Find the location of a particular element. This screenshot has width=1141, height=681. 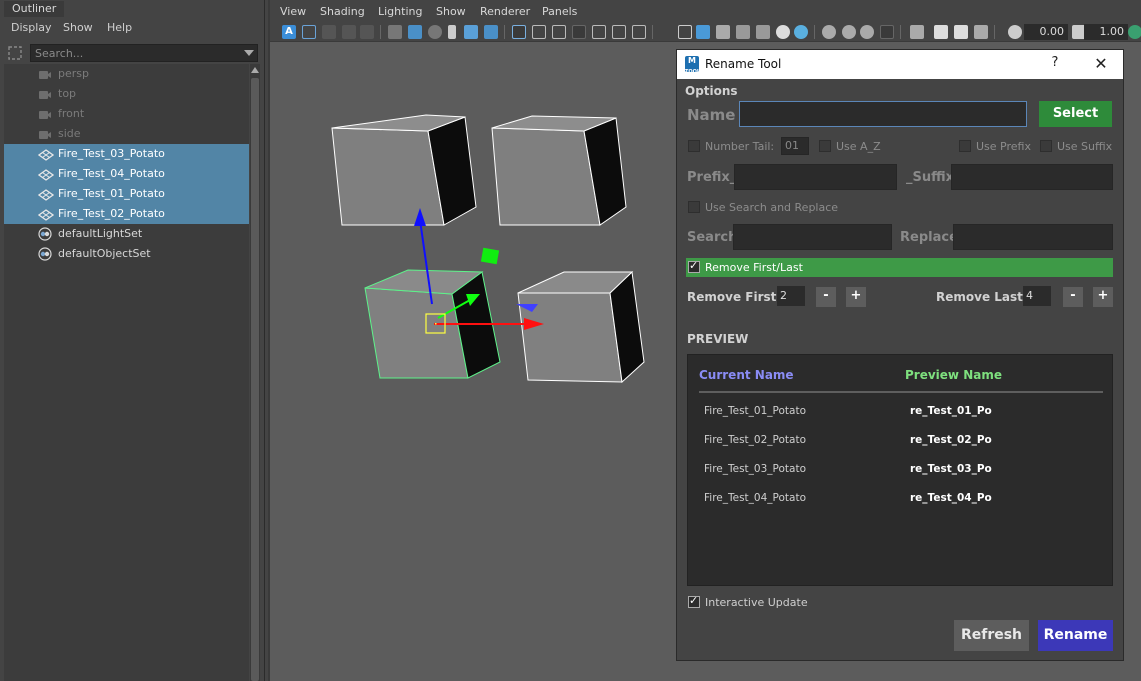

remove-first-minus-button: - is located at coordinates (826, 297).